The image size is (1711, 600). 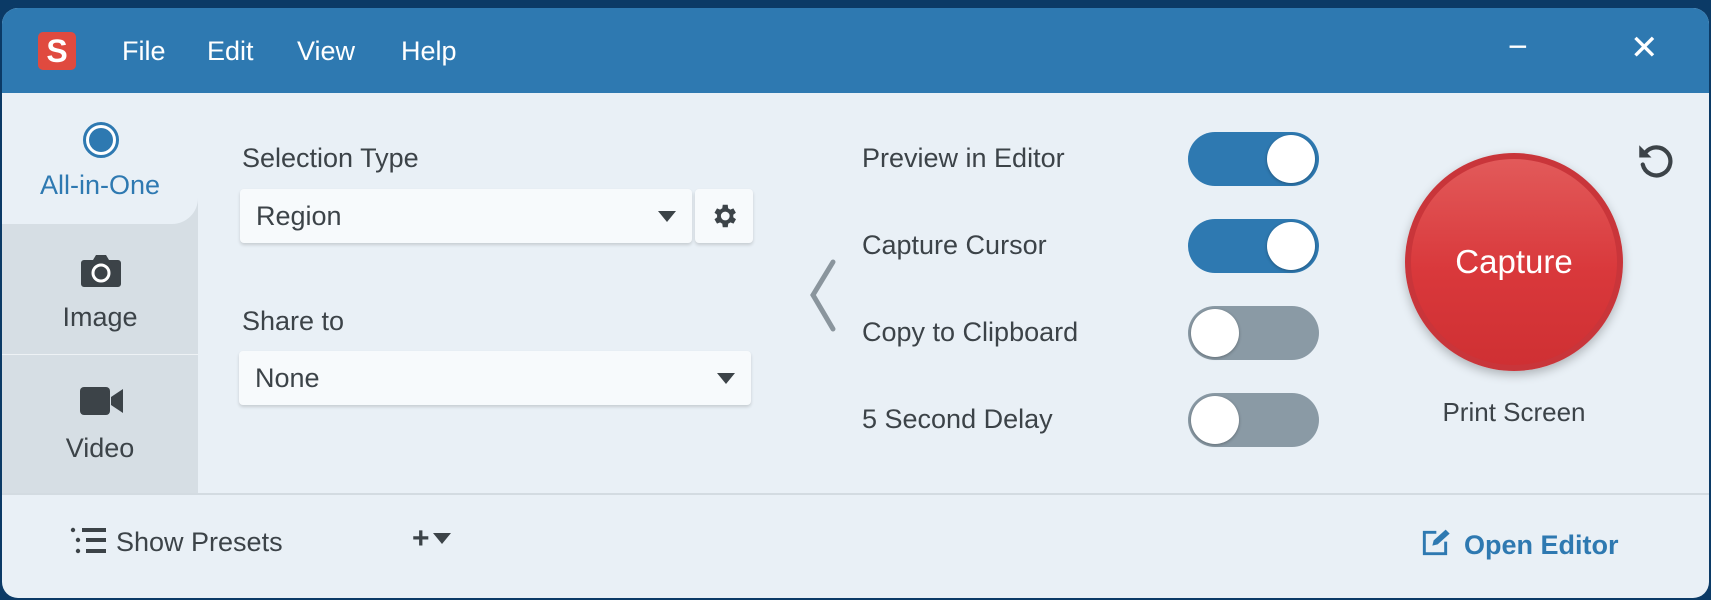 What do you see at coordinates (1253, 333) in the screenshot?
I see `copy-to-clipboard-toggle` at bounding box center [1253, 333].